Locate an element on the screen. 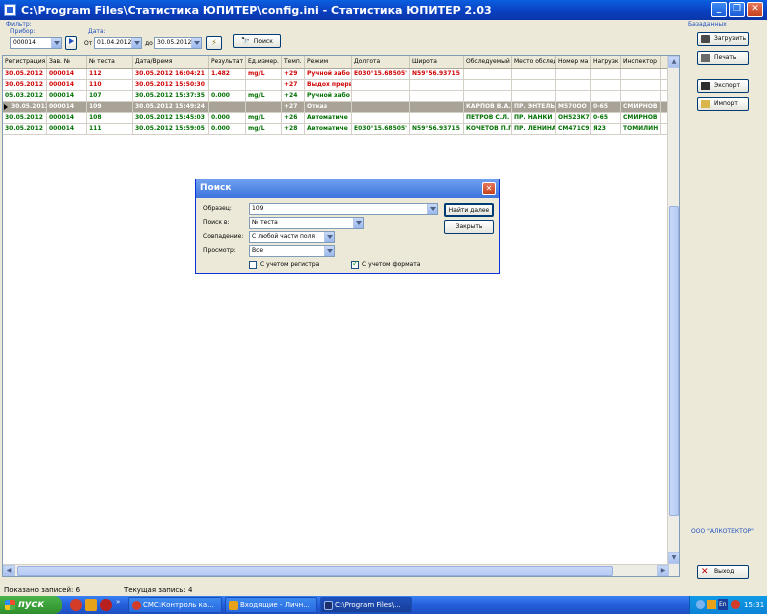 The width and height of the screenshot is (767, 614). print-button: Печать is located at coordinates (723, 58).